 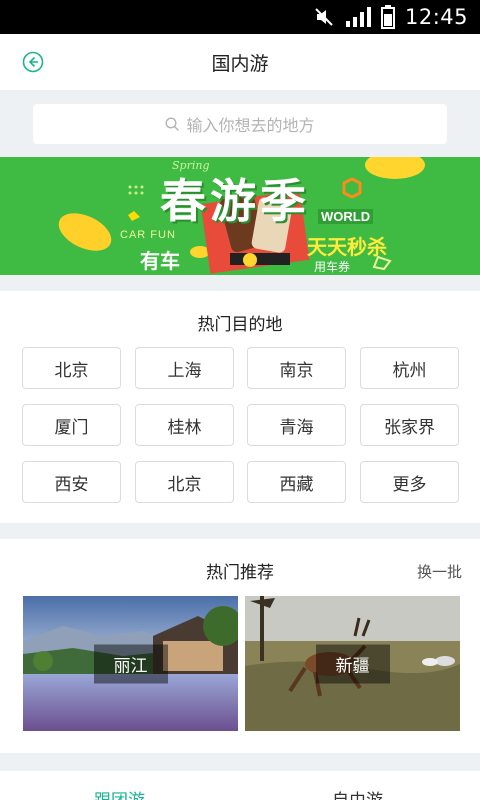 I want to click on page-title: 国内游, so click(x=240, y=63).